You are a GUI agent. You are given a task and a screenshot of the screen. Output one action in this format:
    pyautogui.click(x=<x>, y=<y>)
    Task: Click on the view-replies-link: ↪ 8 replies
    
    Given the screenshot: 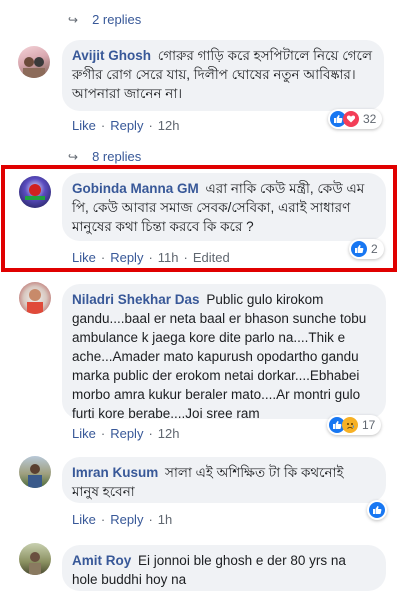 What is the action you would take?
    pyautogui.click(x=104, y=156)
    